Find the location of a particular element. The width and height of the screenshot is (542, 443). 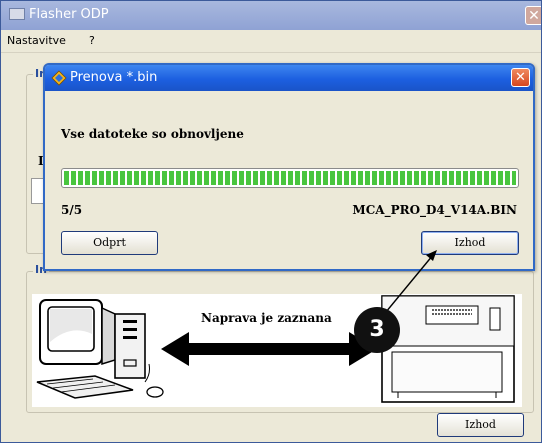

dialog-title: Prenova *.bin is located at coordinates (114, 77).